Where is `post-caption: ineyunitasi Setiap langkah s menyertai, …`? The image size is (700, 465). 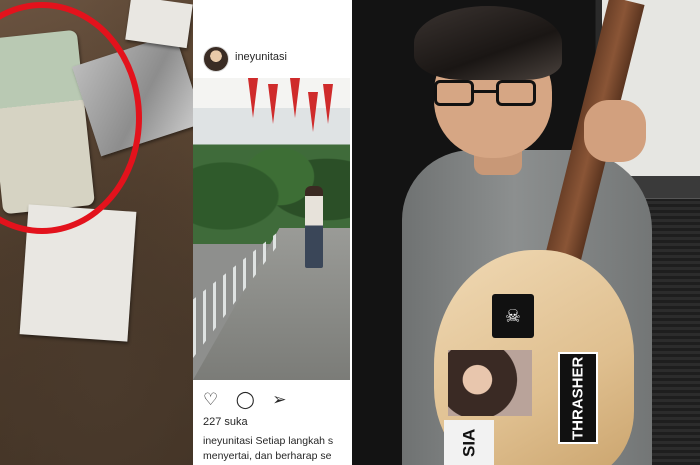
post-caption: ineyunitasi Setiap langkah s menyertai, … is located at coordinates (276, 449).